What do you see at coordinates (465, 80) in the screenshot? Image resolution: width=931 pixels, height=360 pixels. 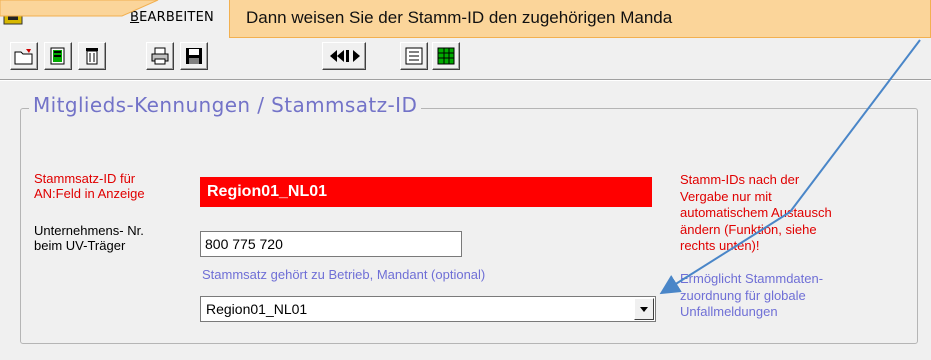 I see `toolbar-divider` at bounding box center [465, 80].